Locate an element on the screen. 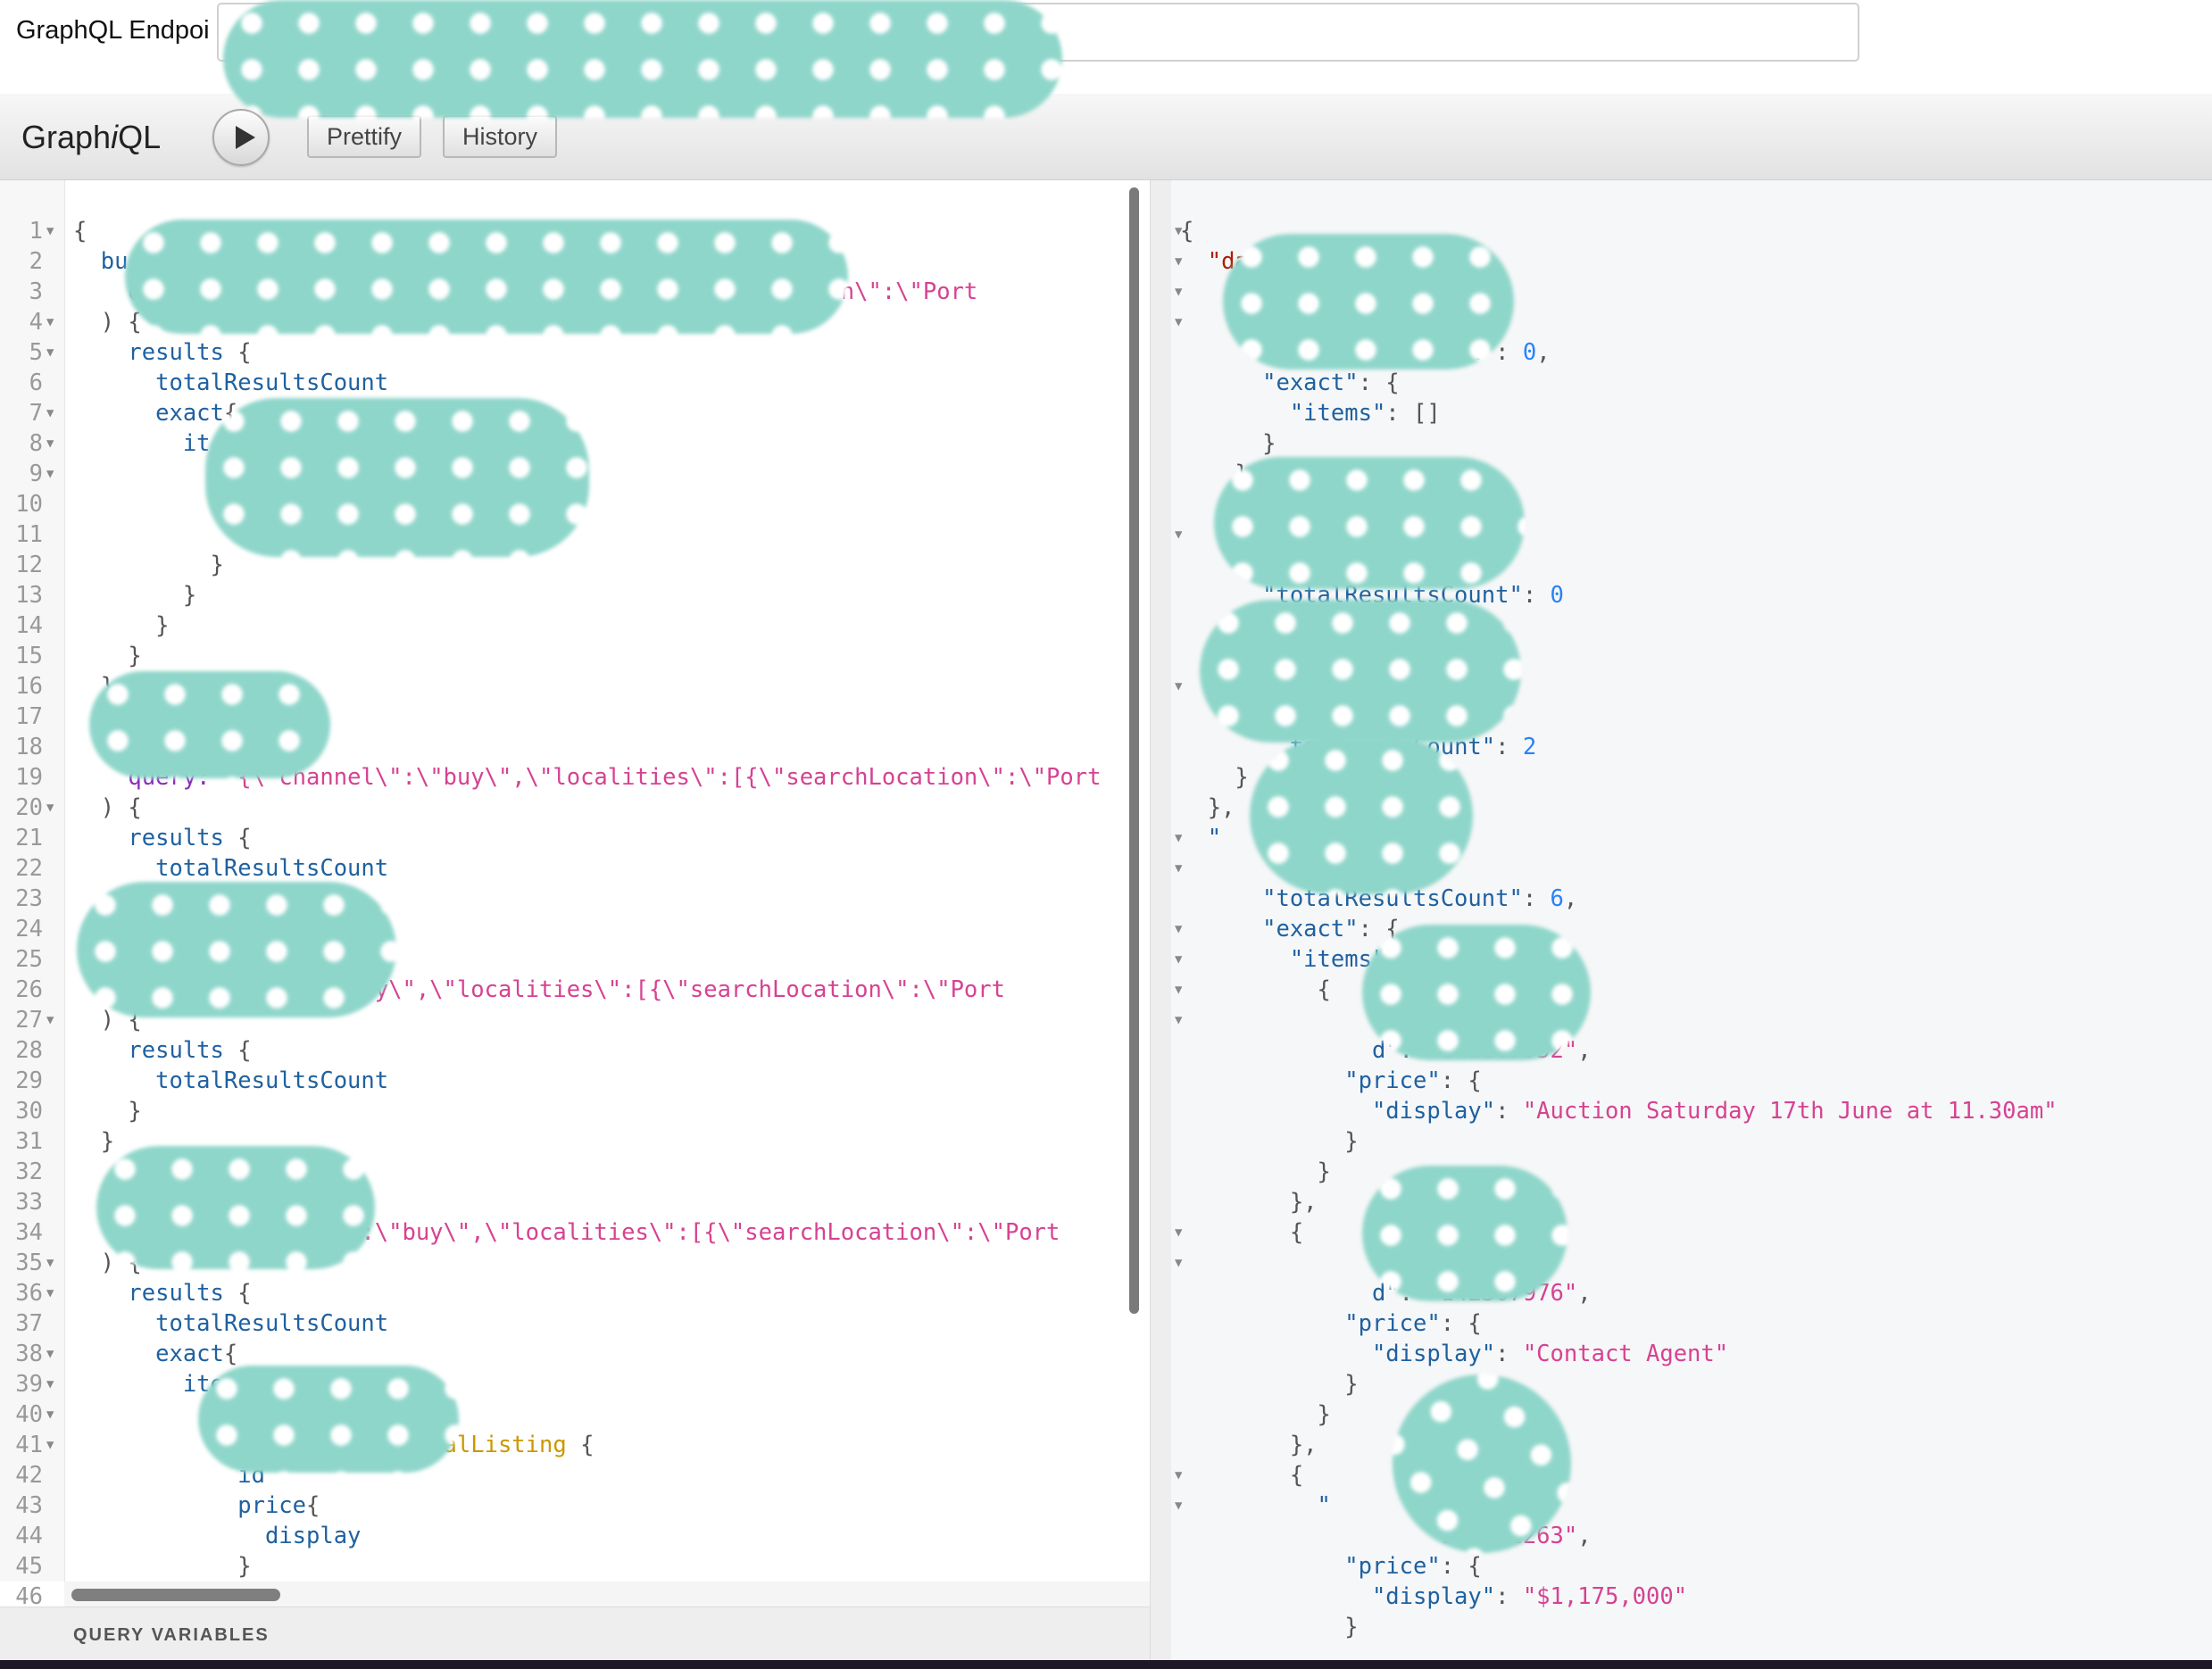 Image resolution: width=2212 pixels, height=1669 pixels. line-number: 16 is located at coordinates (29, 686).